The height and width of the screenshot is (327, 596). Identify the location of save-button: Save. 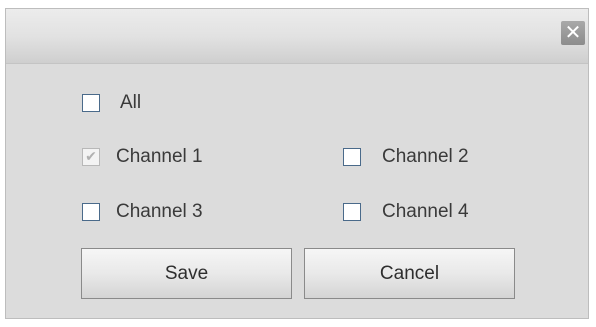
(186, 273).